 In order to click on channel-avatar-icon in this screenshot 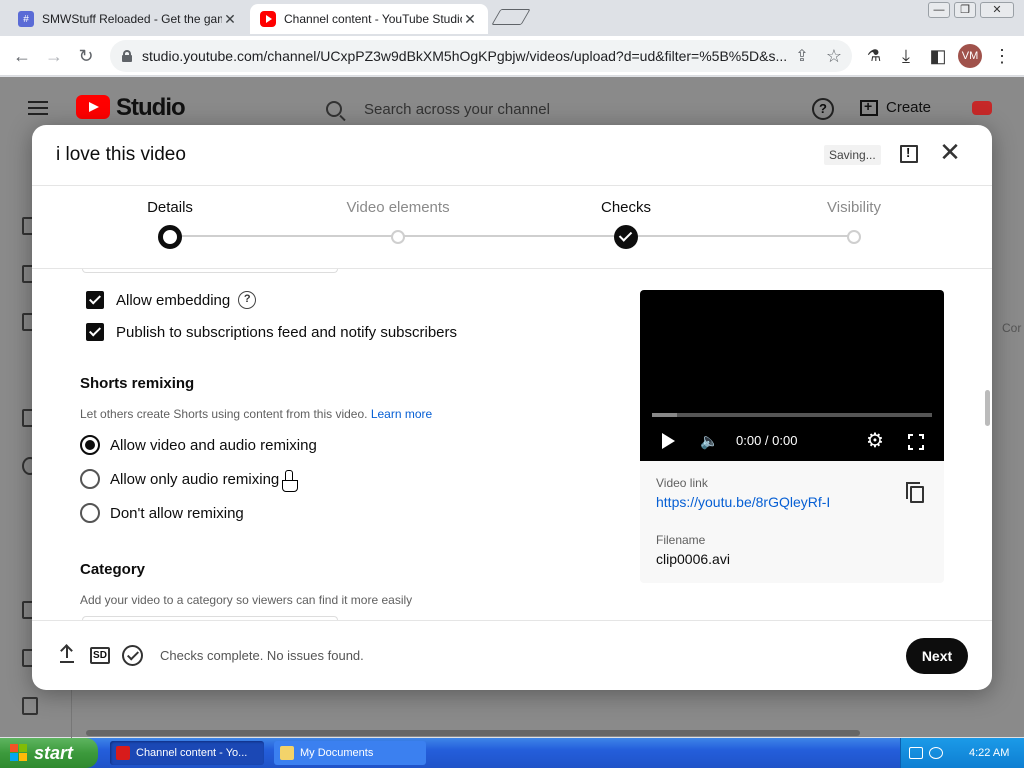, I will do `click(982, 108)`.